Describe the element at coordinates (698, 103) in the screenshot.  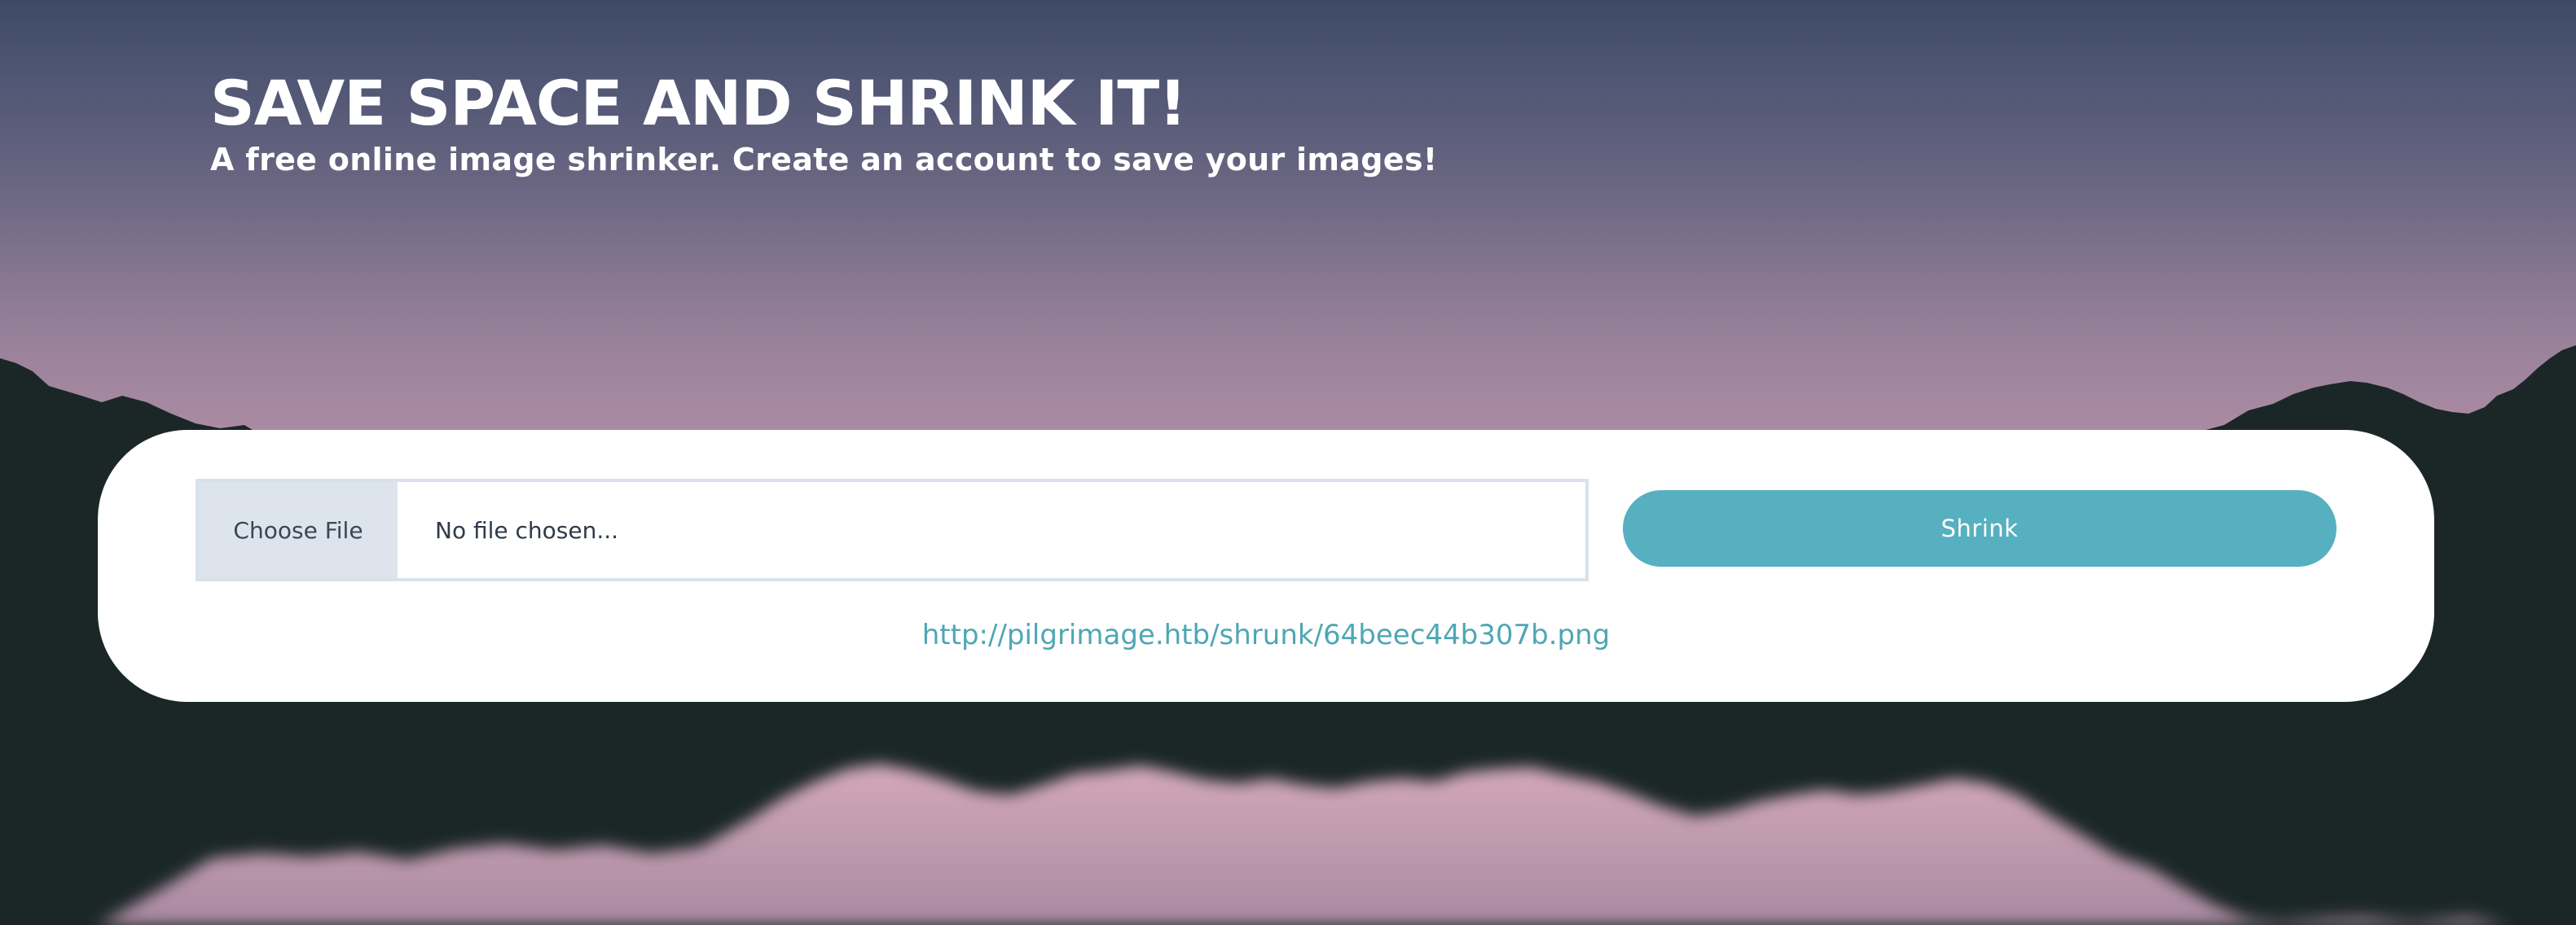
I see `page-title: SAVE SPACE AND SHRINK IT!` at that location.